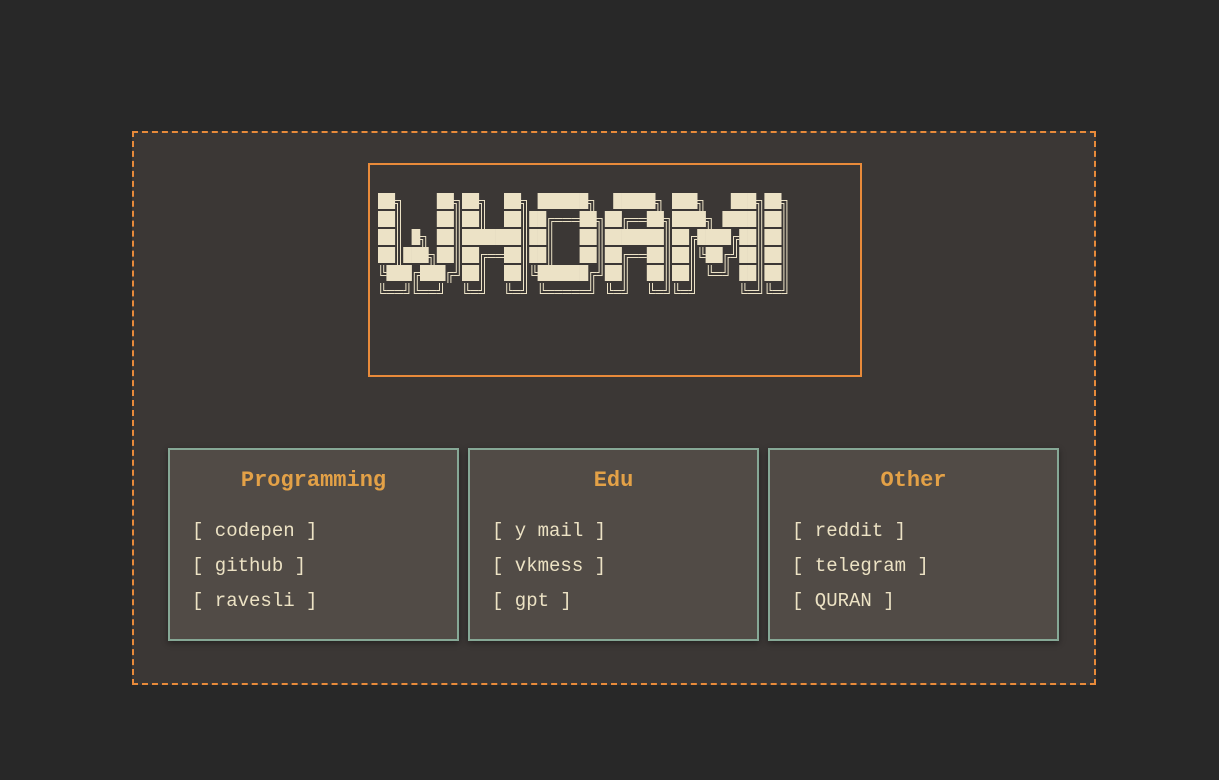 The width and height of the screenshot is (1219, 780). What do you see at coordinates (419, 243) in the screenshot?
I see `banner-letter-w` at bounding box center [419, 243].